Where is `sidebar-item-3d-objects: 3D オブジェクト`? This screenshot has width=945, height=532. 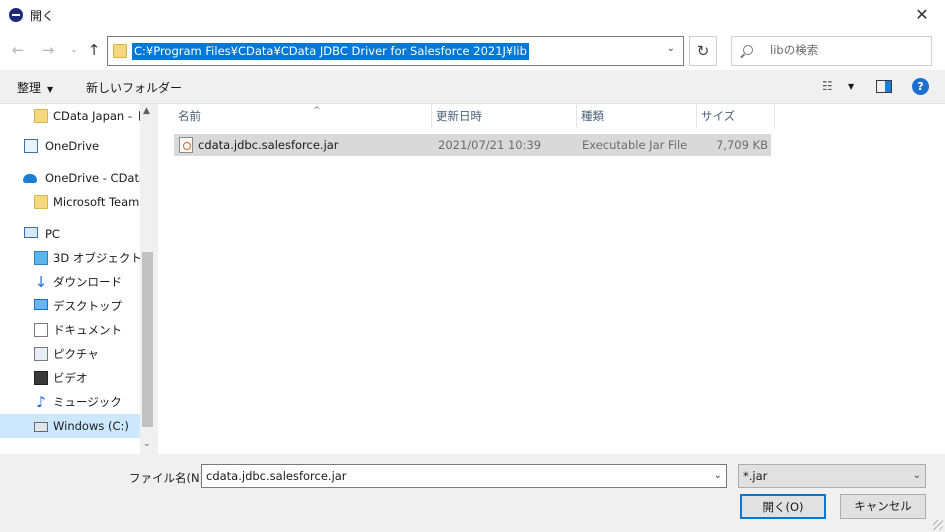 sidebar-item-3d-objects: 3D オブジェクト is located at coordinates (70, 258).